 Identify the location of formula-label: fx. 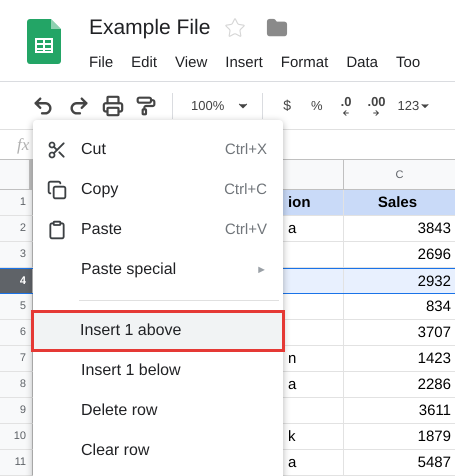
(23, 145).